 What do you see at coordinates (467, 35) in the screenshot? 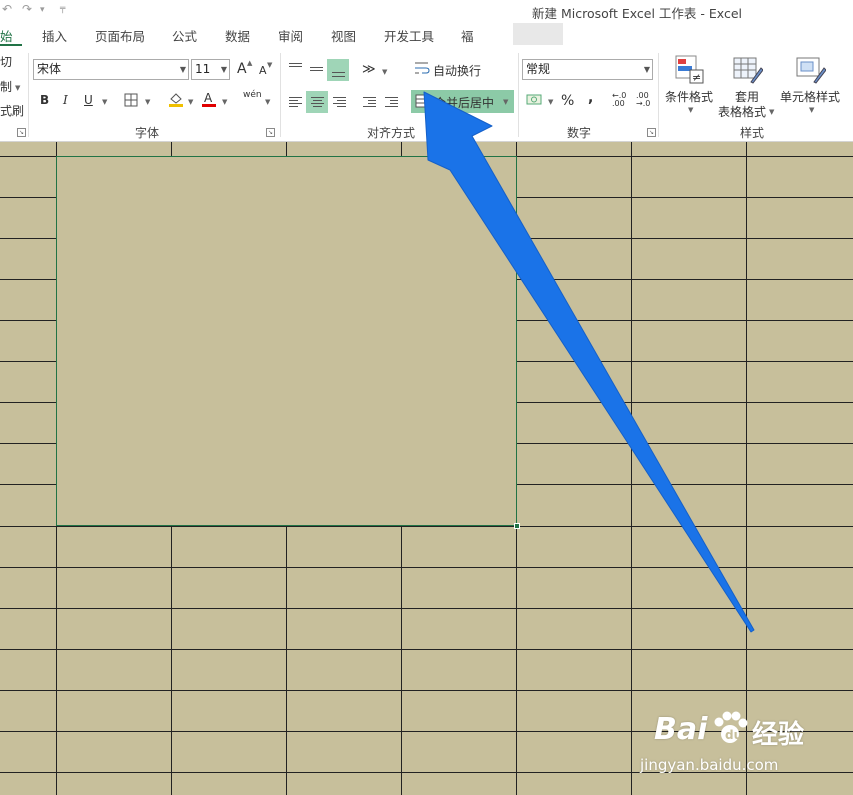
I see `tab-partial: 褔` at bounding box center [467, 35].